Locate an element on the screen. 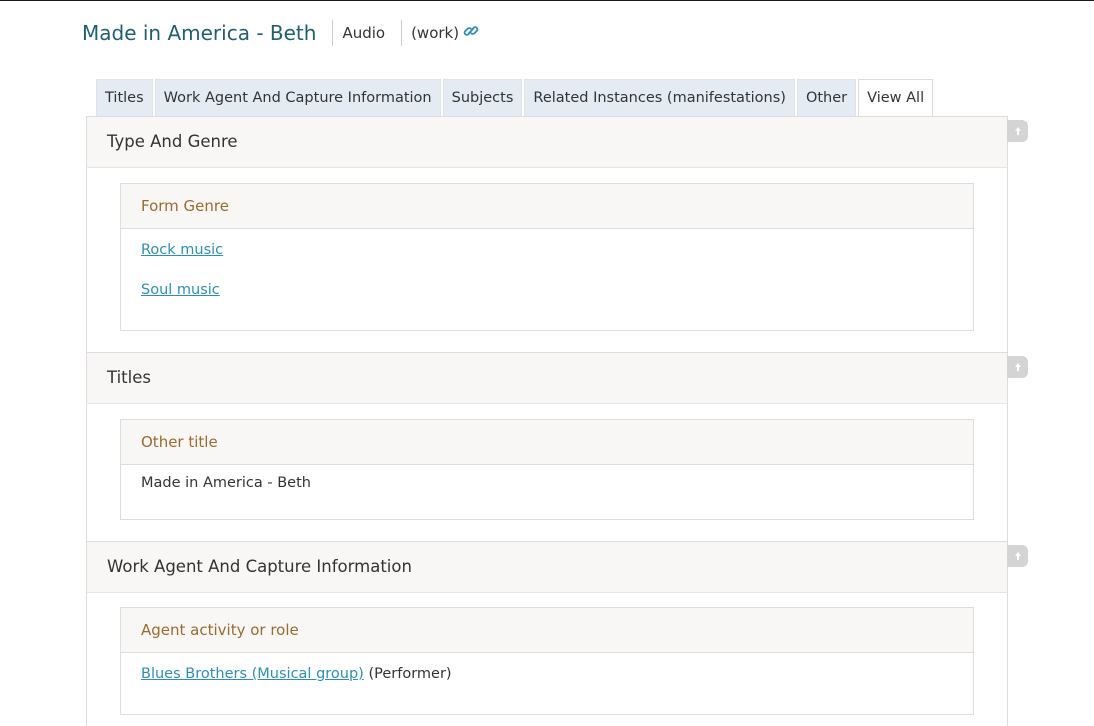 The image size is (1094, 726). title-value: Made in America - Beth is located at coordinates (226, 483).